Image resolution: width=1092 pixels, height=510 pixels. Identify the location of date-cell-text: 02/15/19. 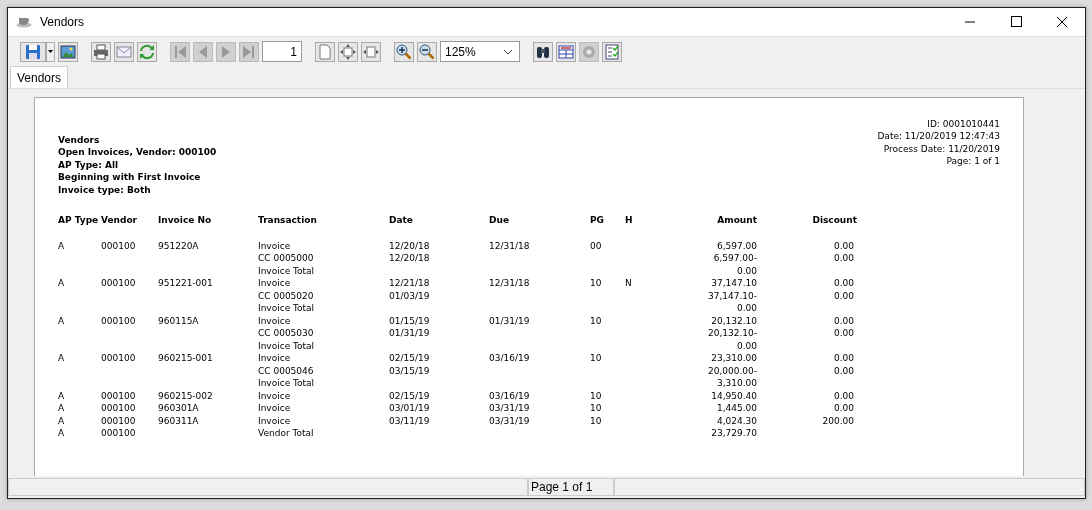
(410, 358).